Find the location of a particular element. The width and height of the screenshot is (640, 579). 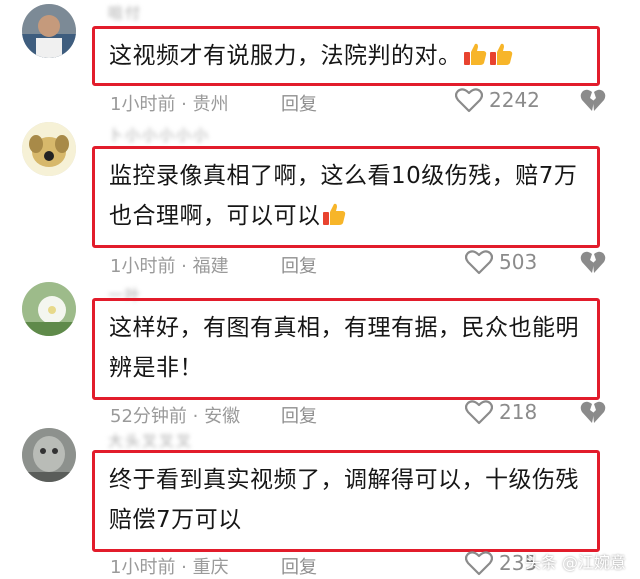

comment-text-box: 这视频才有说服力，法院判的对。 is located at coordinates (346, 56).